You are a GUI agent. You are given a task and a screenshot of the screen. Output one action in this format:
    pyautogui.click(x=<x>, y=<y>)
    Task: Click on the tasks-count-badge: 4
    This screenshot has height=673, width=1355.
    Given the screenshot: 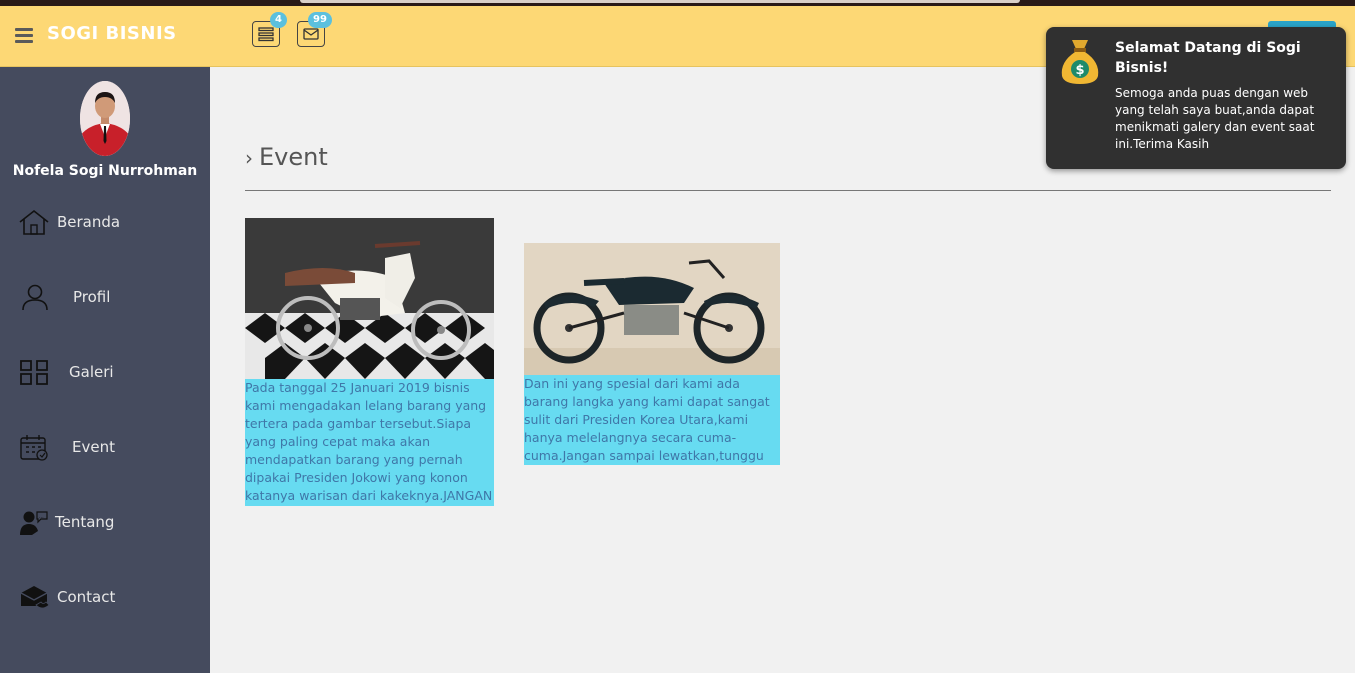 What is the action you would take?
    pyautogui.click(x=278, y=20)
    